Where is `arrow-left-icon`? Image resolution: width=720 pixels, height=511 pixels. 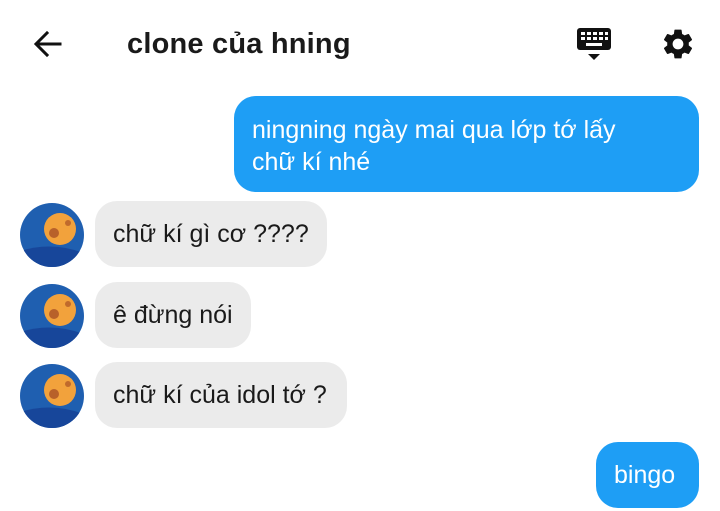
arrow-left-icon is located at coordinates (47, 44).